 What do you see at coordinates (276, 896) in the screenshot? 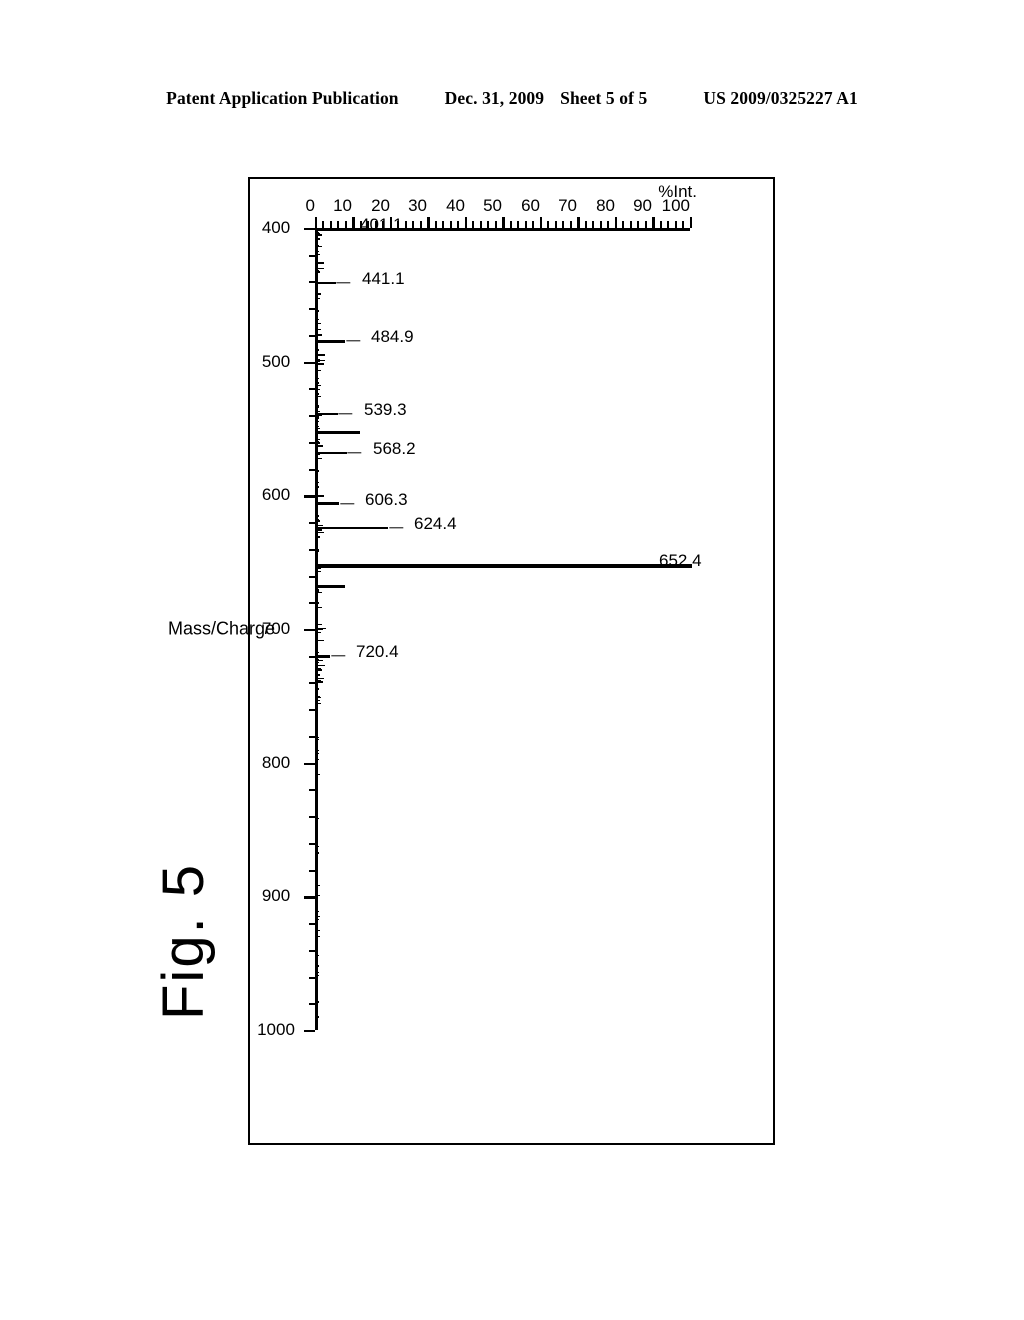
I see `x-axis-tick-label: 900` at bounding box center [276, 896].